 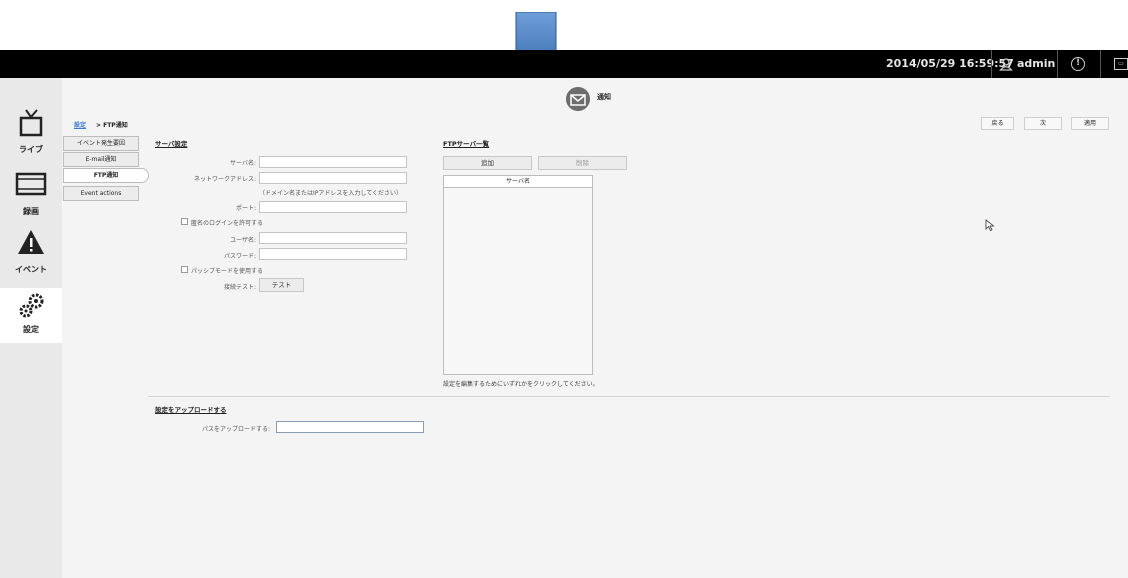 What do you see at coordinates (184, 269) in the screenshot?
I see `passive-mode-checkbox` at bounding box center [184, 269].